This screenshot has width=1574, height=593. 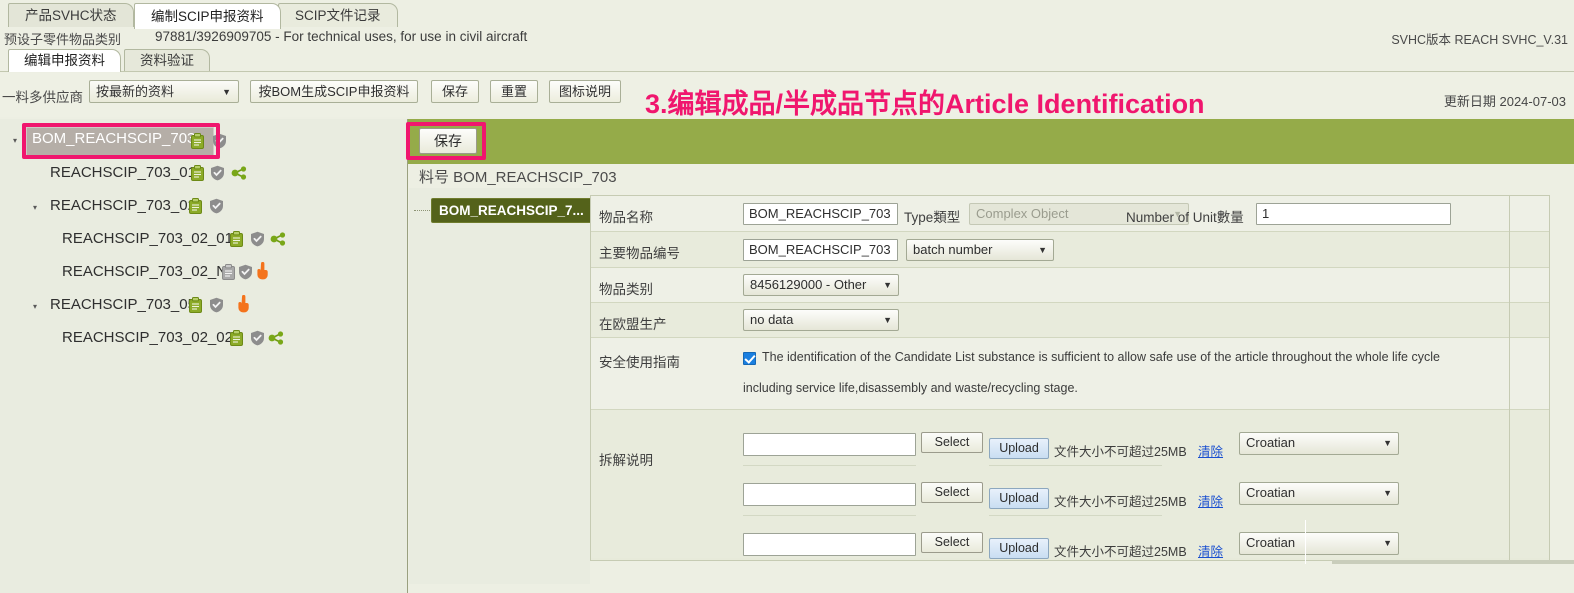 I want to click on safe-use-checkbox, so click(x=749, y=358).